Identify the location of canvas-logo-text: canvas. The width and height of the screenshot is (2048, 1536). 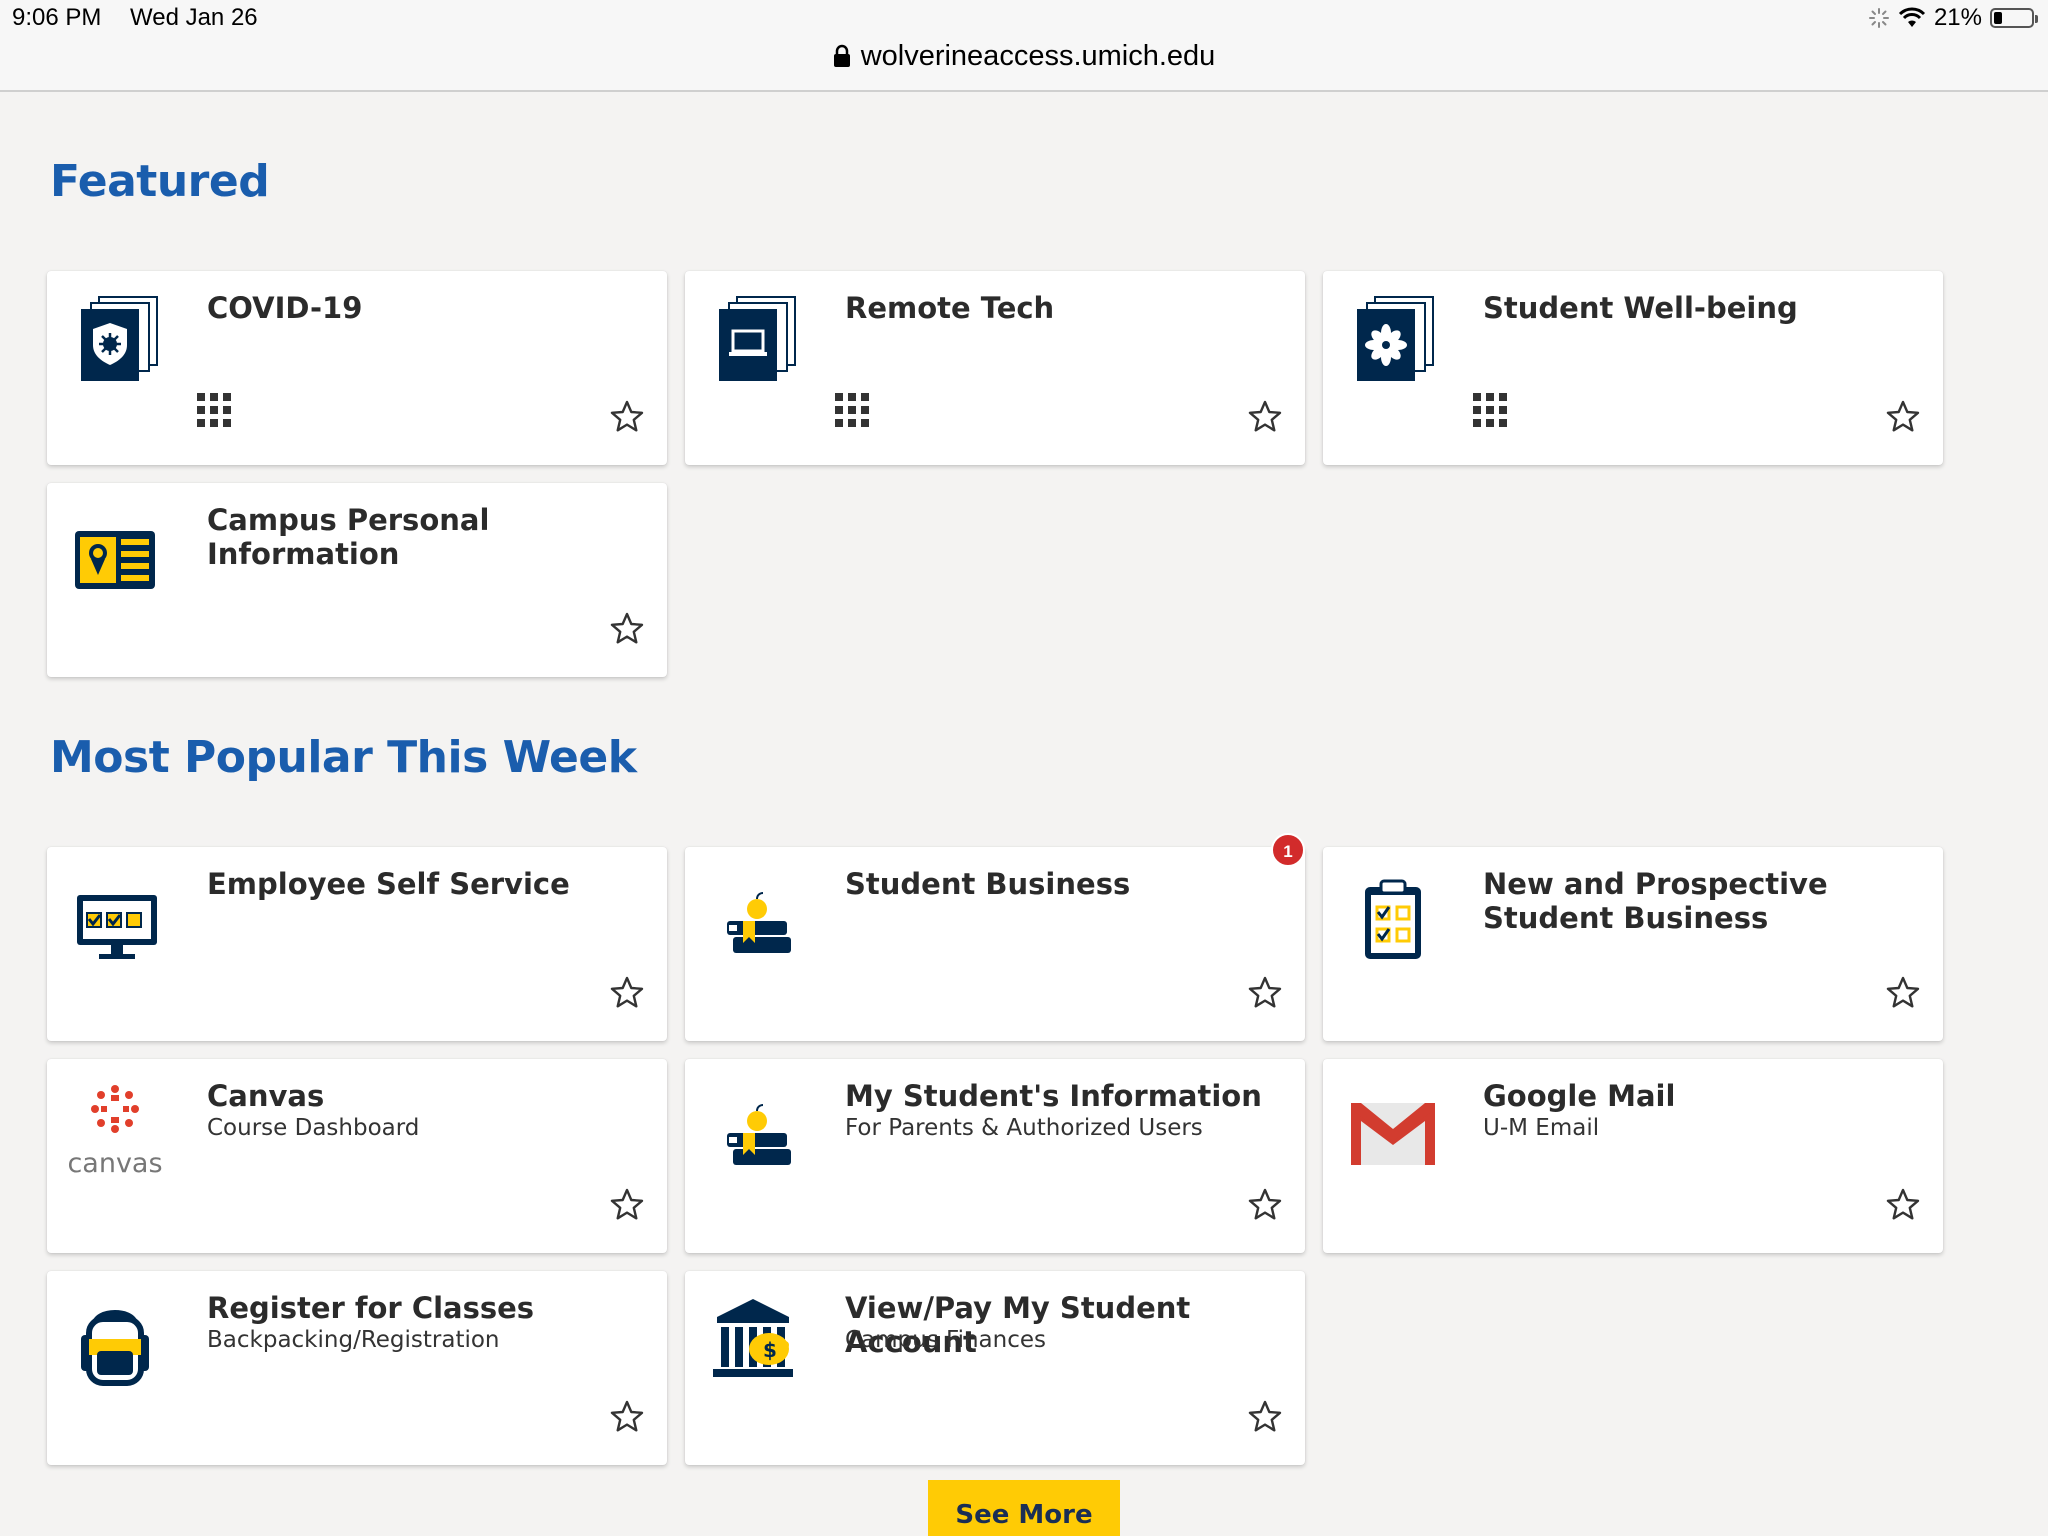
(115, 1163).